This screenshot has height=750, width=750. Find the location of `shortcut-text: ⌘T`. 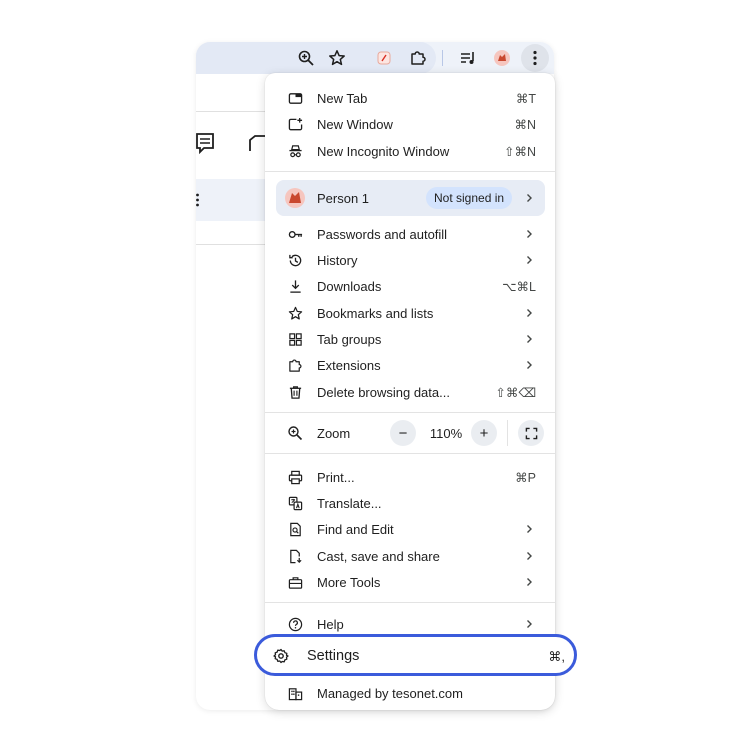

shortcut-text: ⌘T is located at coordinates (525, 98).